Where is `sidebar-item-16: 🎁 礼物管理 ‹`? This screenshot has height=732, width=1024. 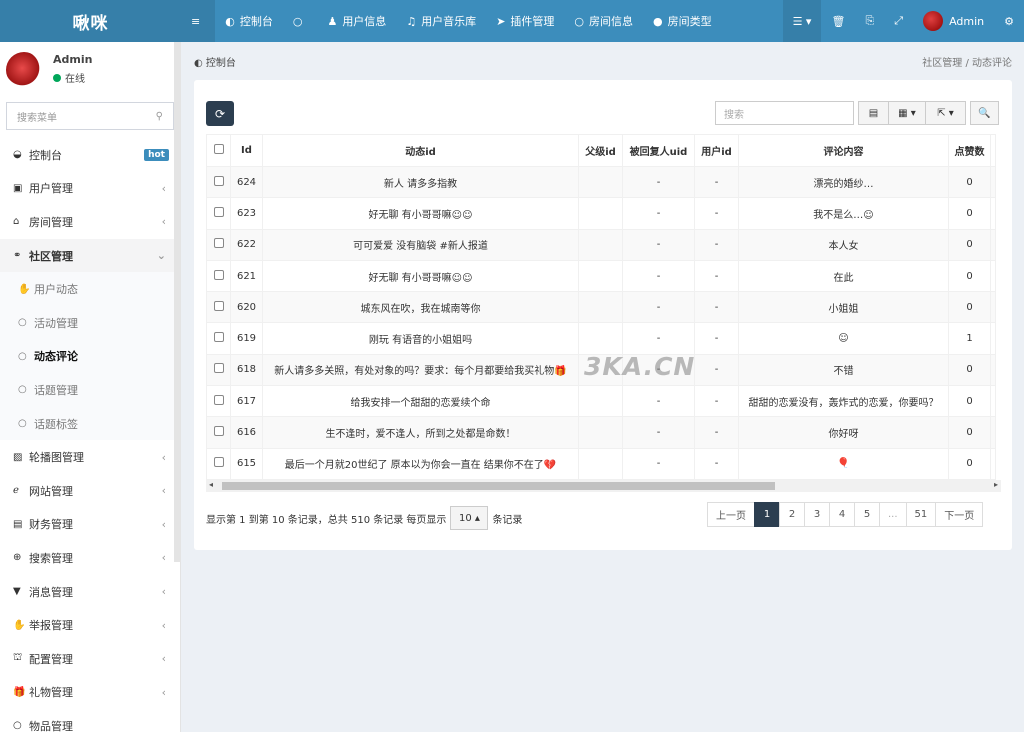
sidebar-item-16: 🎁 礼物管理 ‹ is located at coordinates (90, 693).